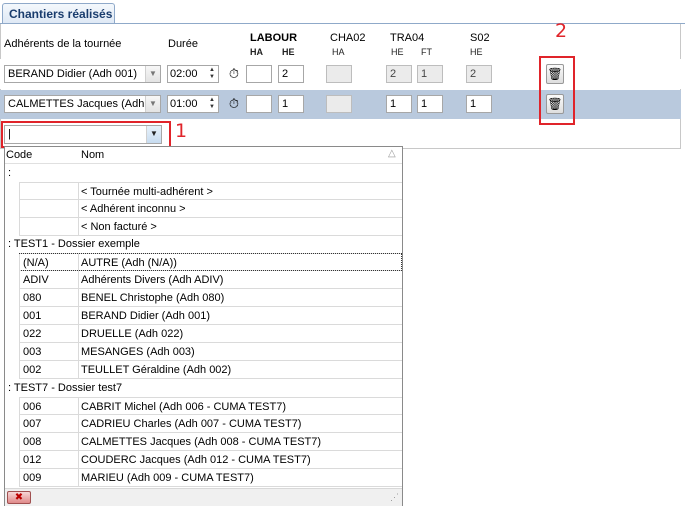 The height and width of the screenshot is (514, 685). Describe the element at coordinates (49, 460) in the screenshot. I see `item-code: 012` at that location.